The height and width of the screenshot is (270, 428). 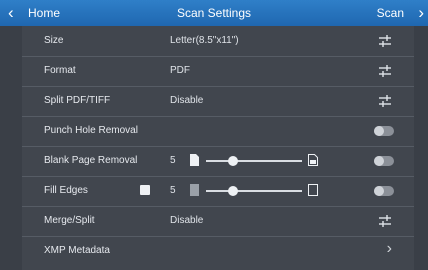 I want to click on setting-row-size: Size Letter(8.5"x11"), so click(x=218, y=41).